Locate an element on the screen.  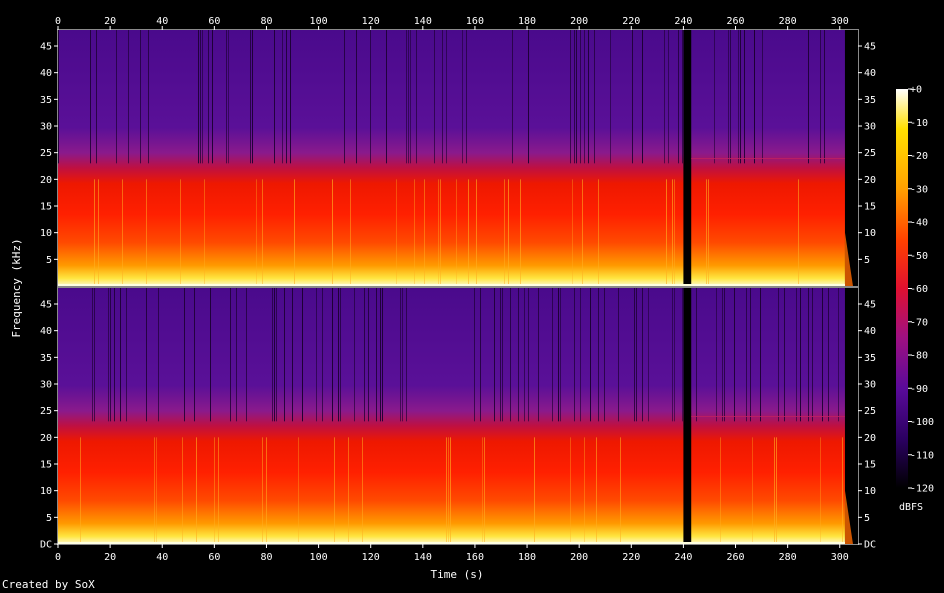
y-tick-label: 35 is located at coordinates (46, 100).